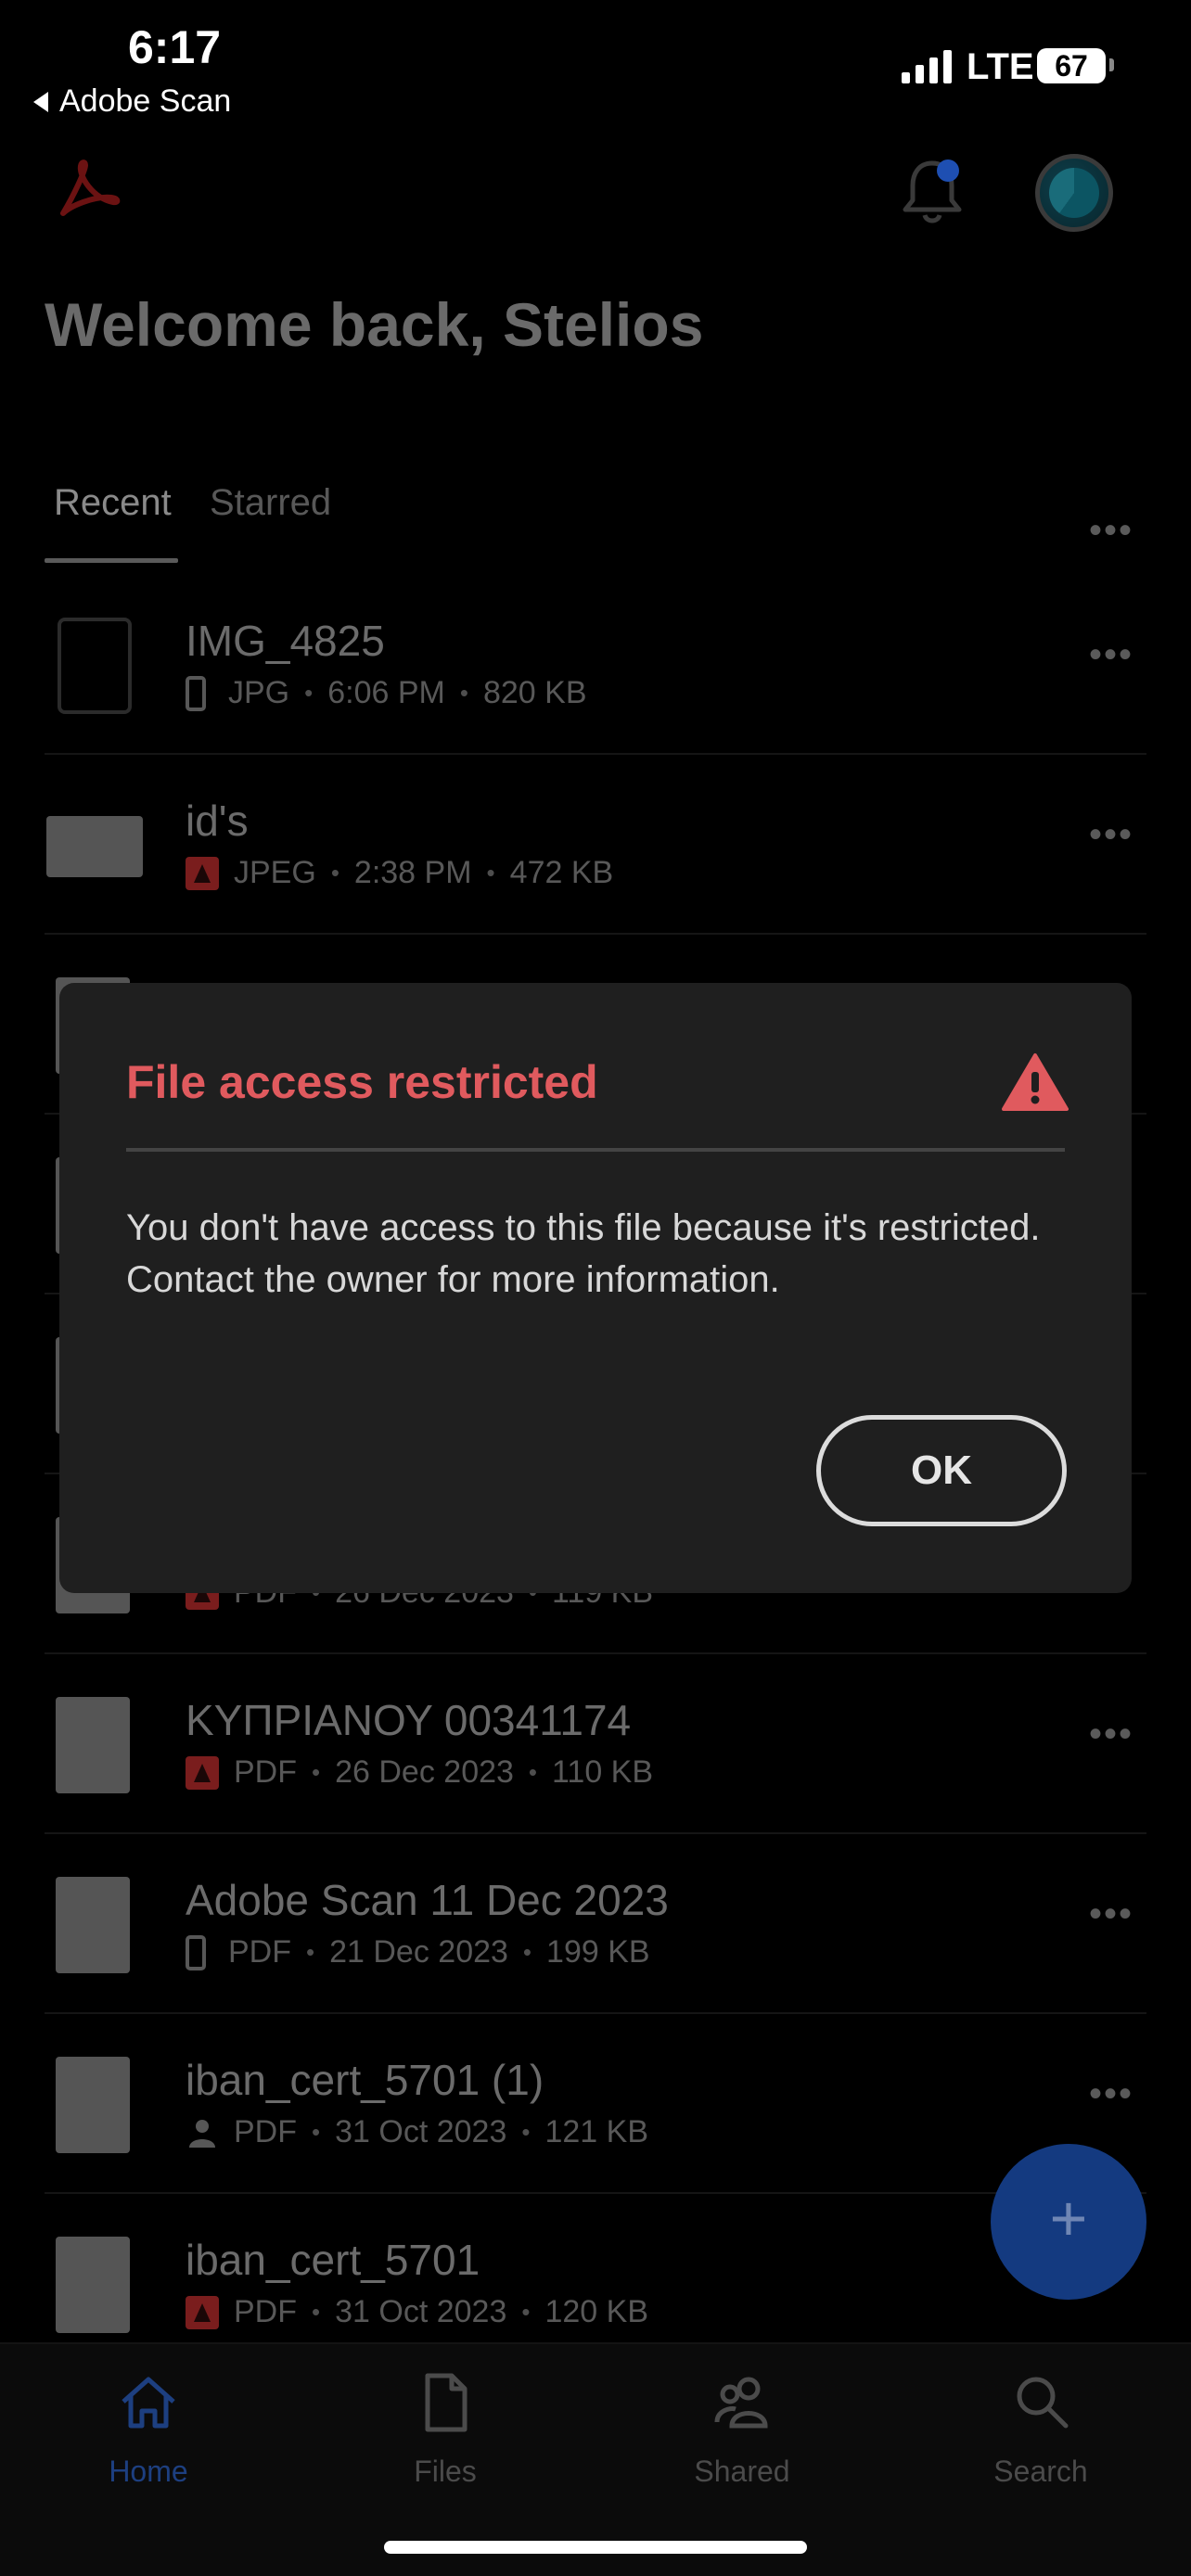  I want to click on nav-files-label: Files, so click(445, 2472).